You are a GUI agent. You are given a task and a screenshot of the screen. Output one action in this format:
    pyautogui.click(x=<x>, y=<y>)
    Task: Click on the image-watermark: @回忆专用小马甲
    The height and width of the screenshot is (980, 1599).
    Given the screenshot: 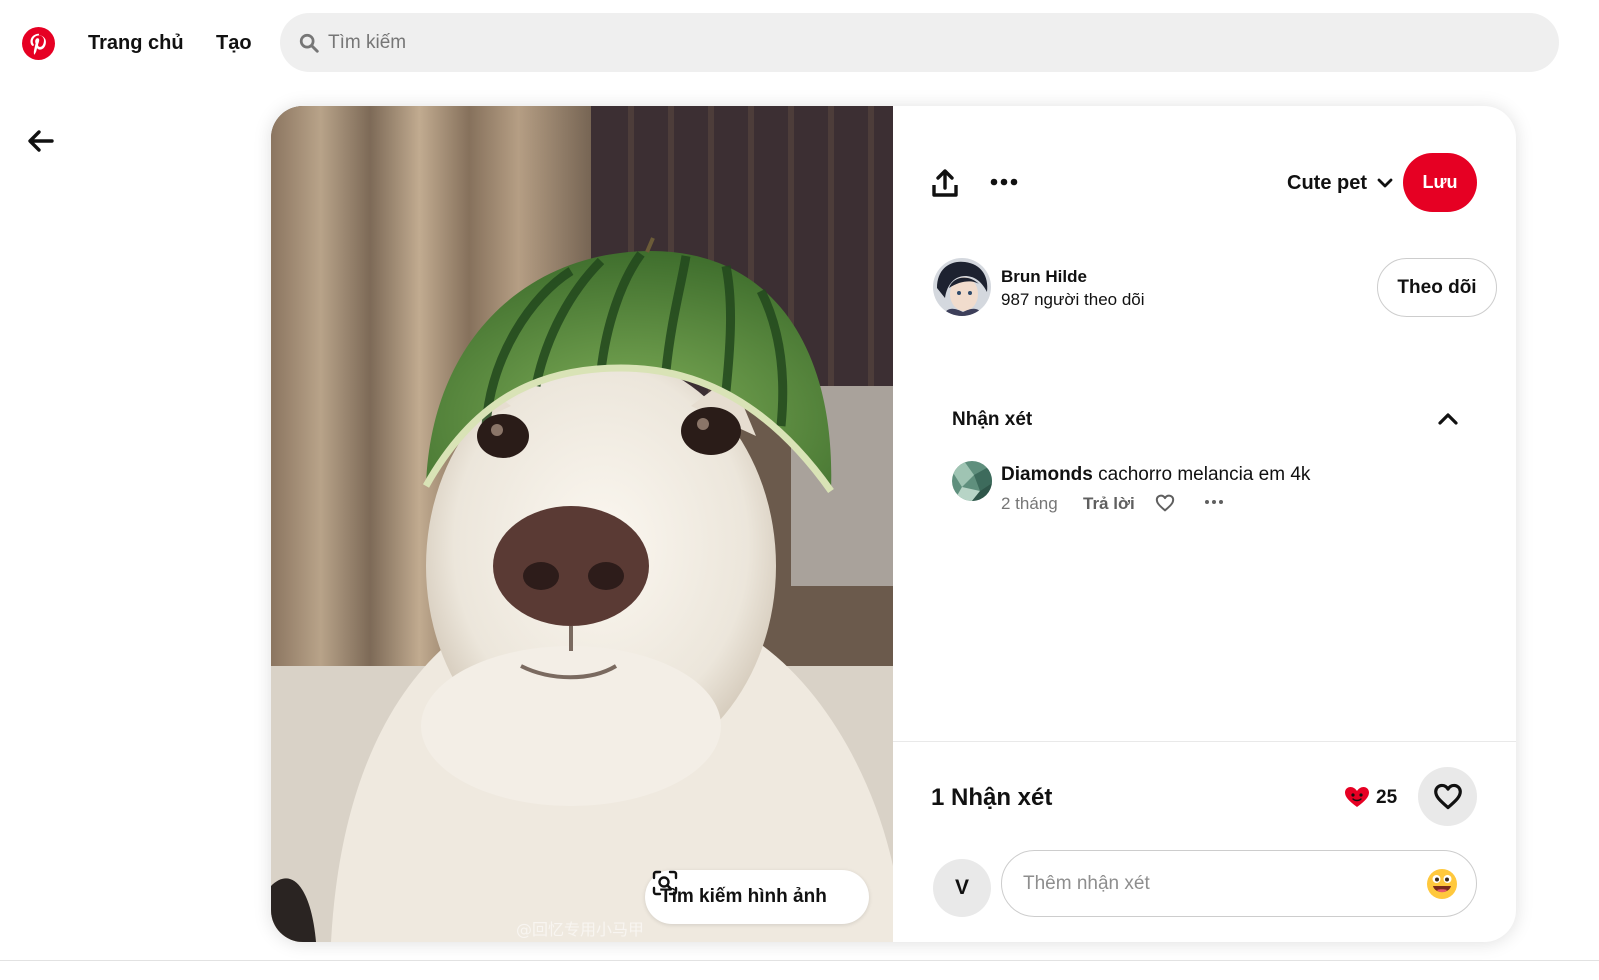 What is the action you would take?
    pyautogui.click(x=580, y=929)
    